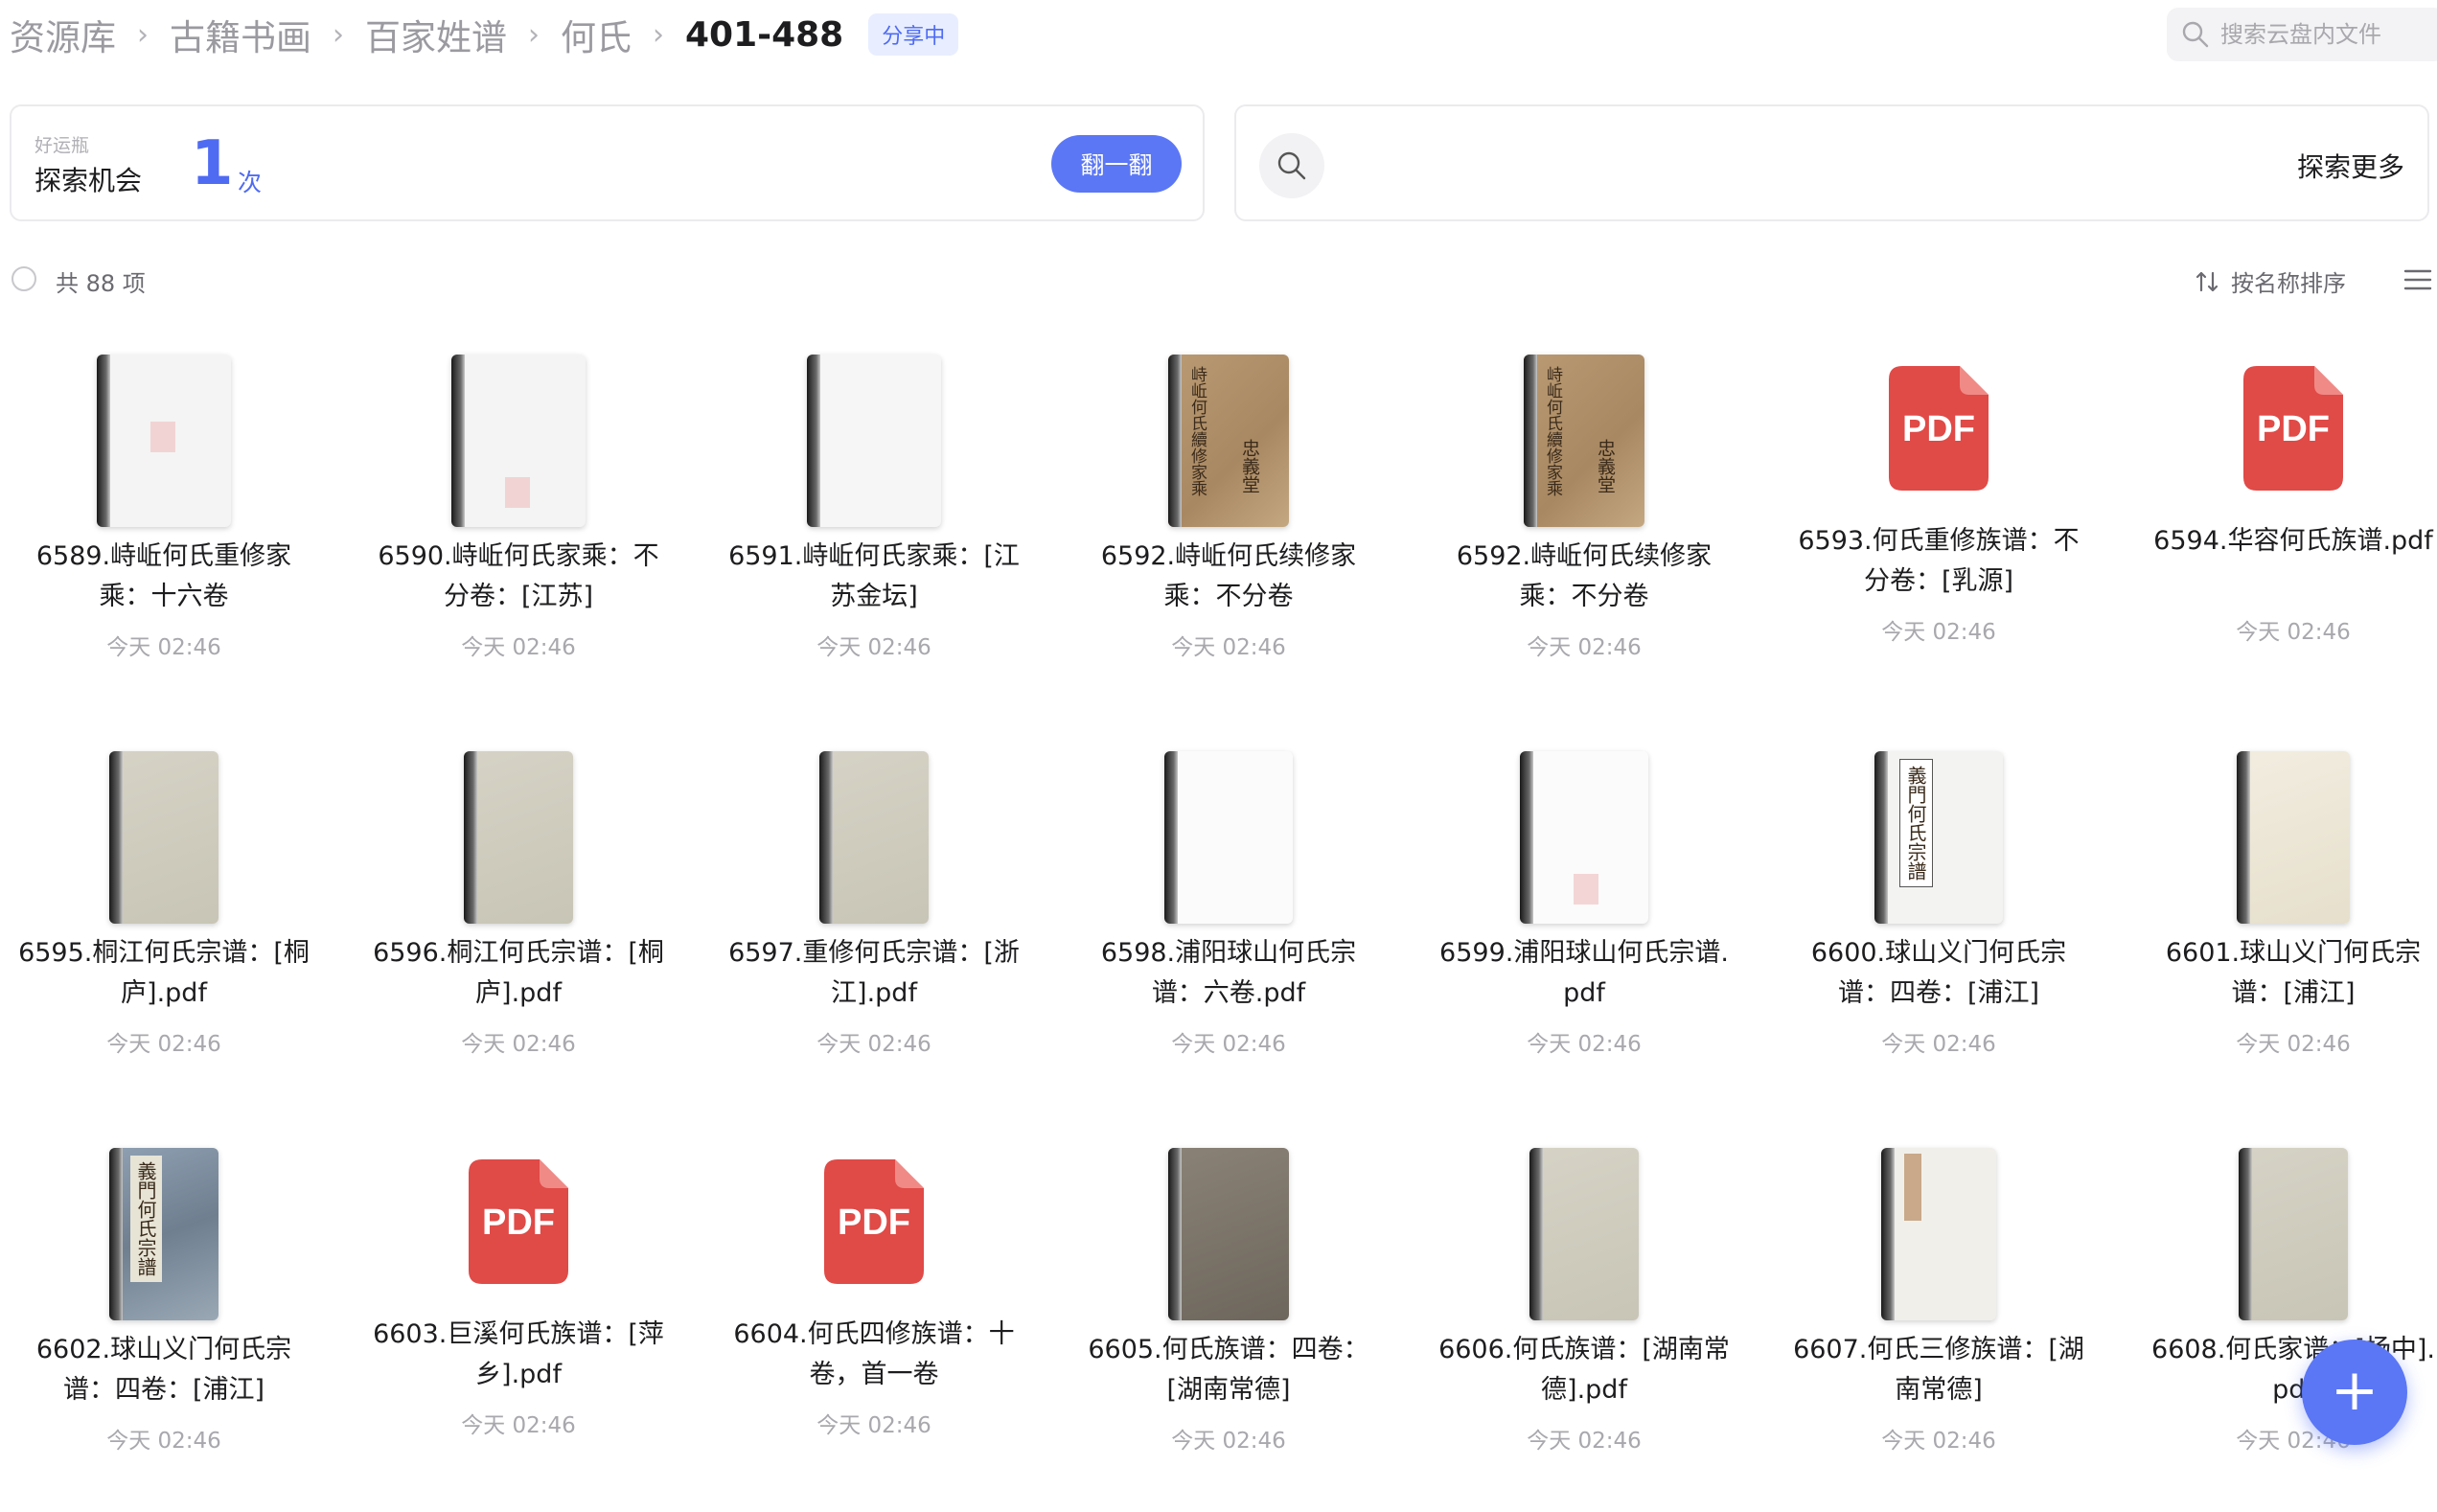  Describe the element at coordinates (2207, 281) in the screenshot. I see `sort-icon` at that location.